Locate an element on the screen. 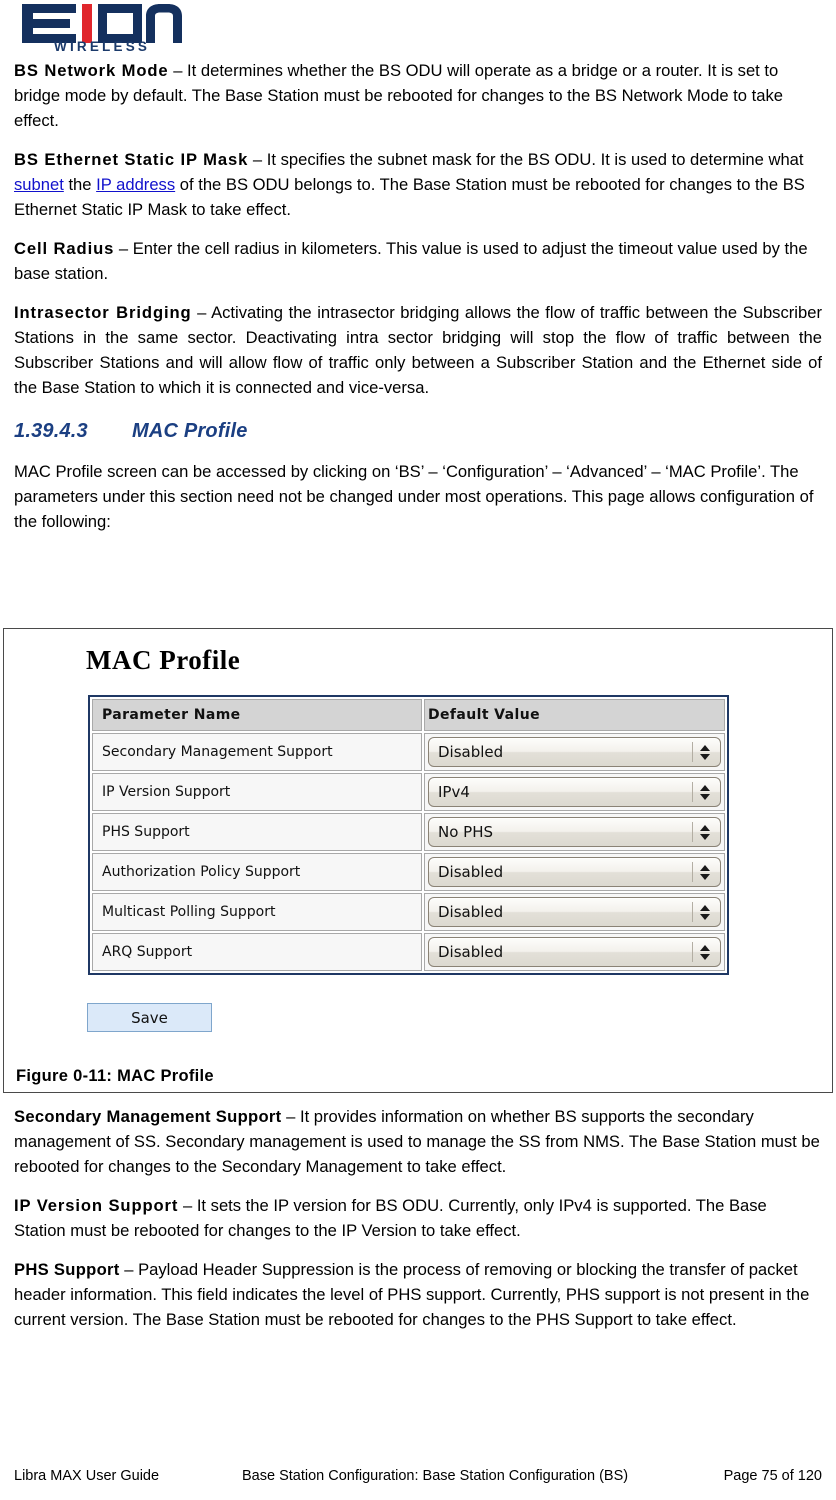 The image size is (836, 1500). table-row: Multicast Polling Support Disabled is located at coordinates (408, 912).